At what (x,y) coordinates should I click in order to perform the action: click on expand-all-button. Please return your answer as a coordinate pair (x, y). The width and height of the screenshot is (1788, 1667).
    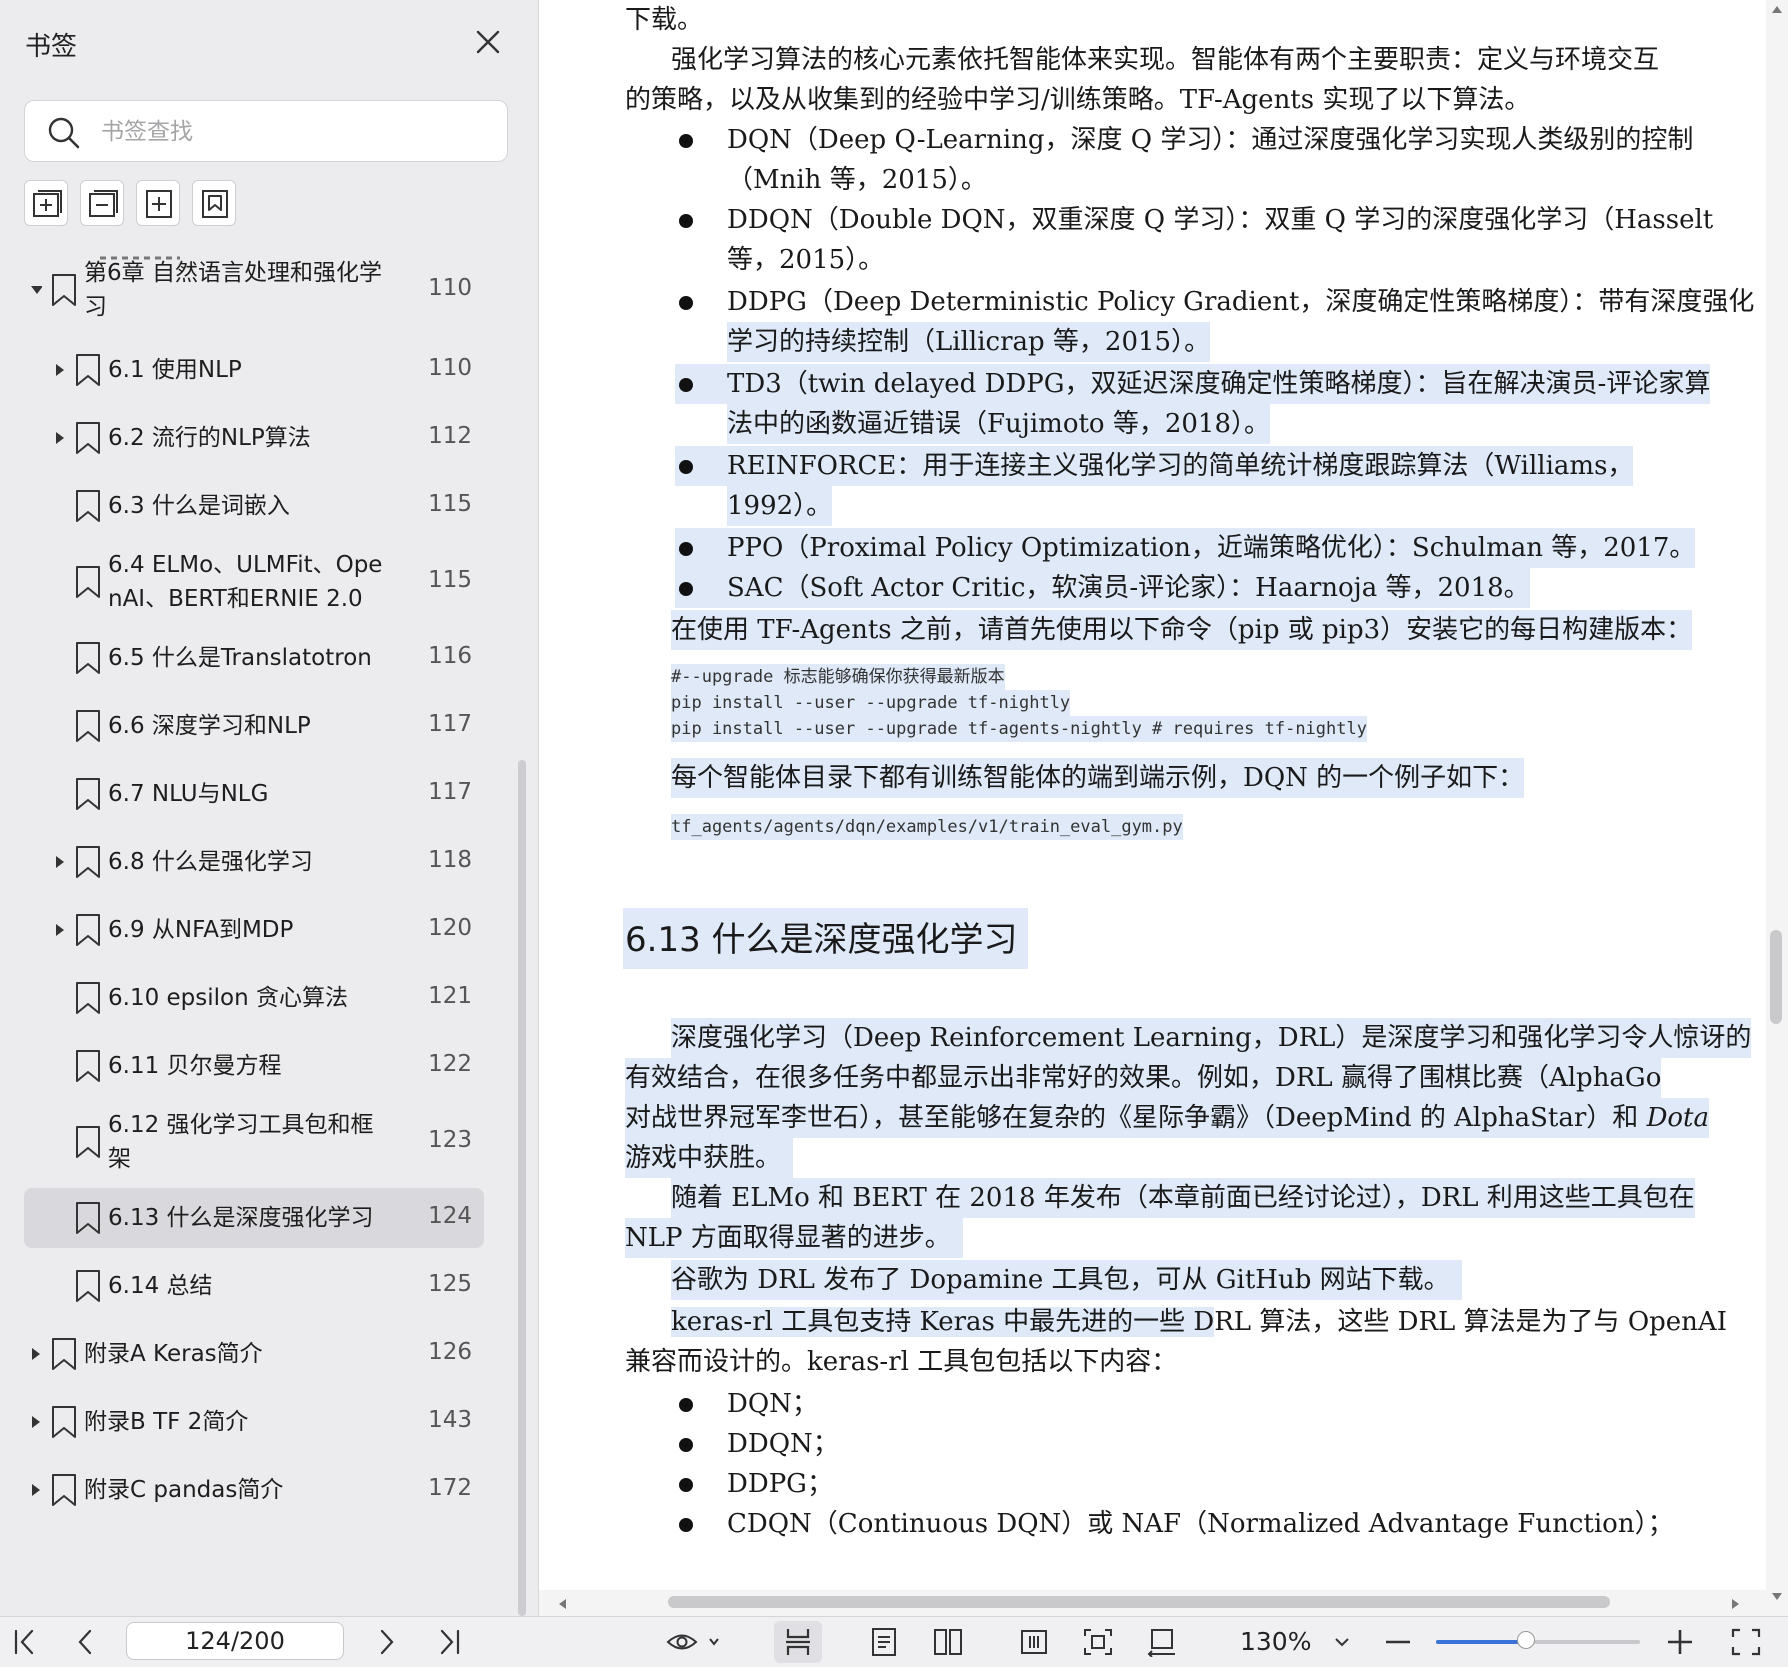
    Looking at the image, I should click on (46, 203).